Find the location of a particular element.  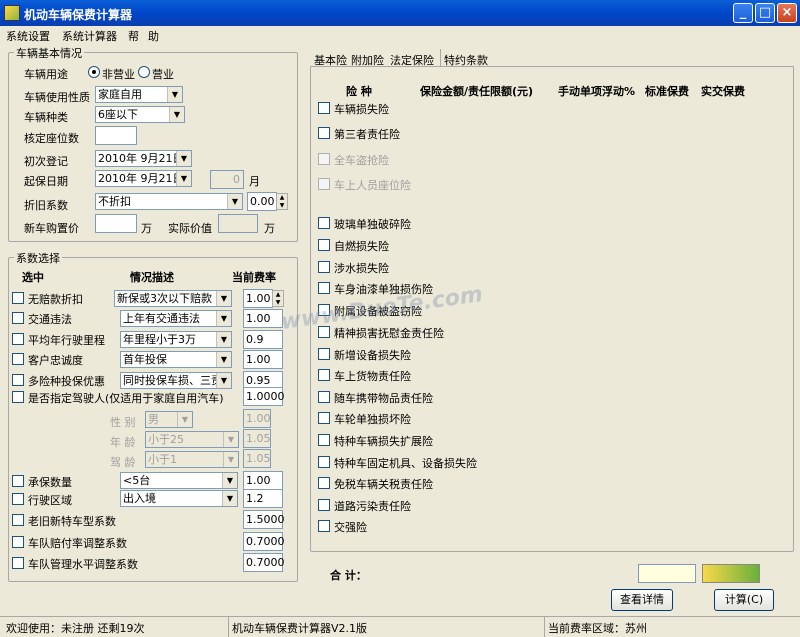

insurance-item-label: 特种车固定机具、设备损失险 is located at coordinates (405, 463).